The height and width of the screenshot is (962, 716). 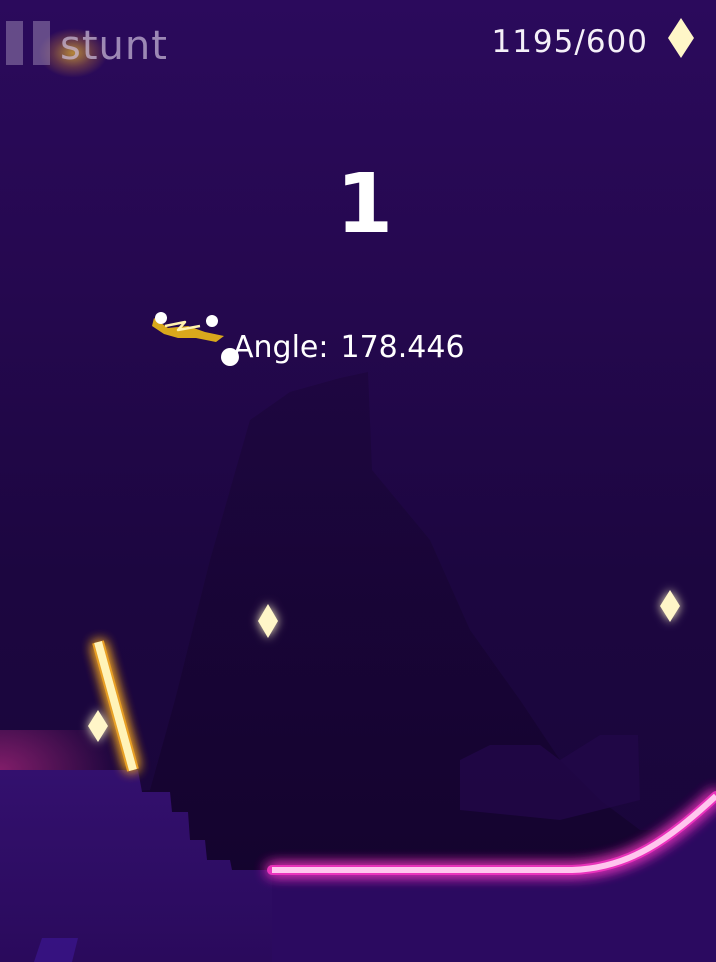 What do you see at coordinates (29, 43) in the screenshot?
I see `pause-button` at bounding box center [29, 43].